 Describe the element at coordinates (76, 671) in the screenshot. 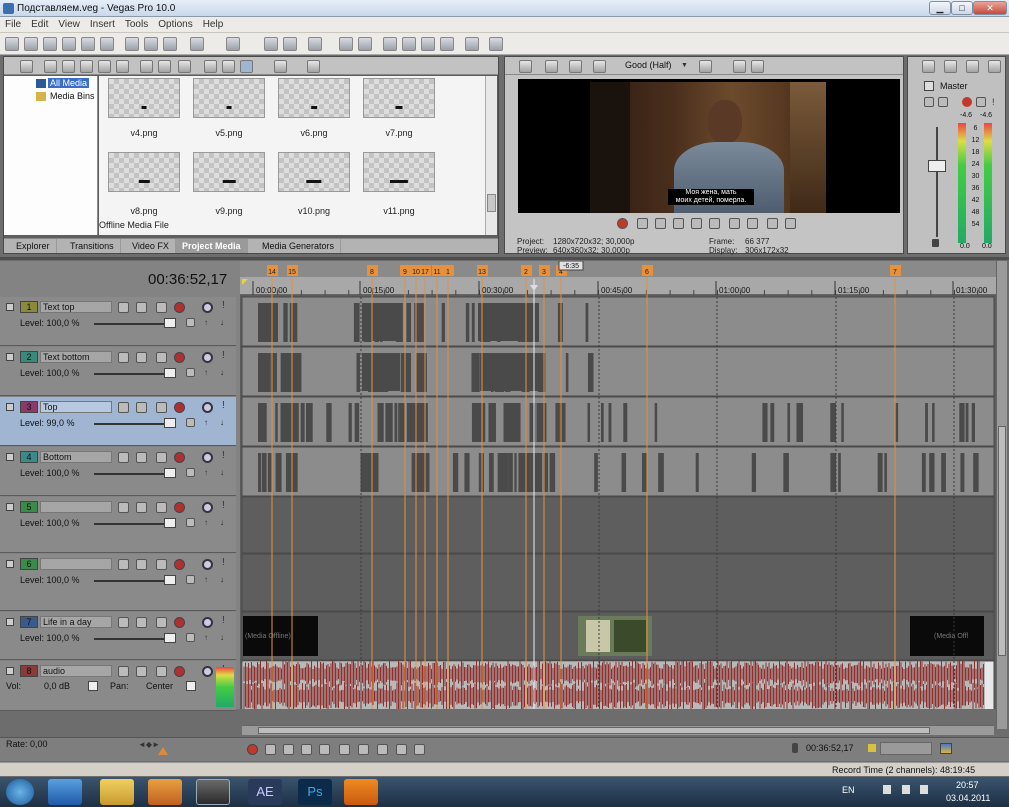

I see `track-name-field: audio` at that location.